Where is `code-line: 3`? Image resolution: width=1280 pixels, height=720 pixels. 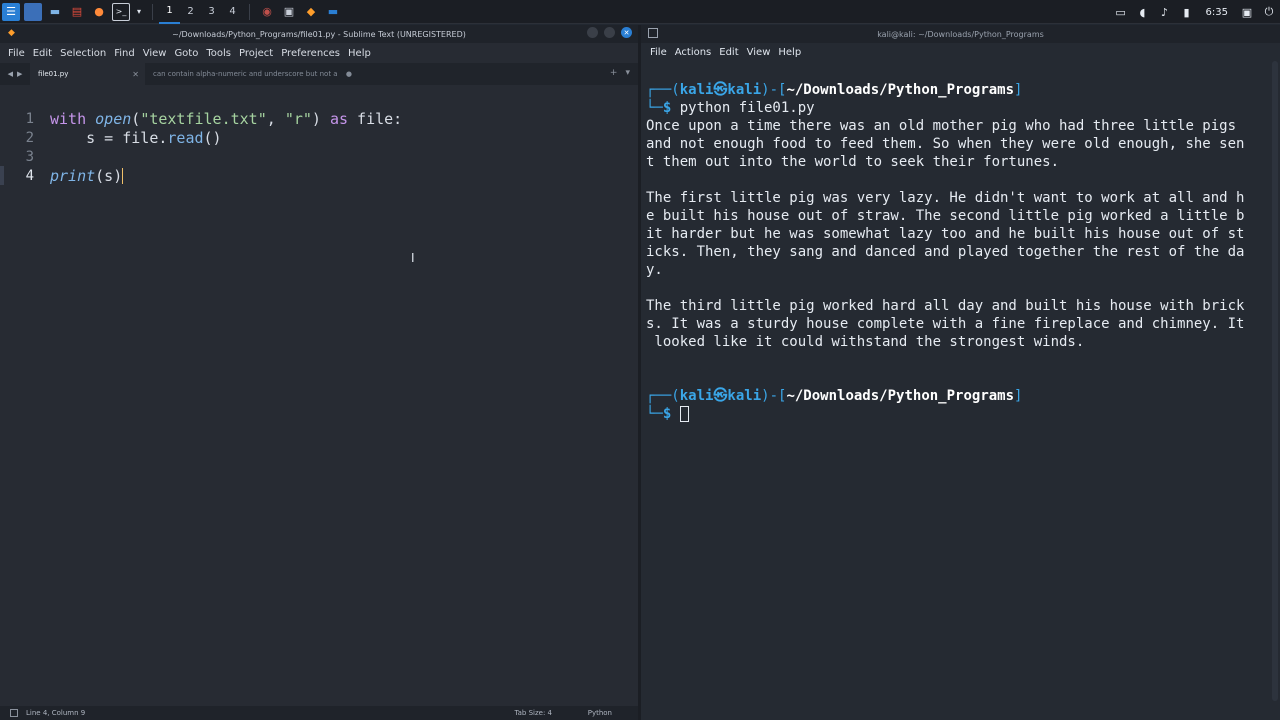 code-line: 3 is located at coordinates (300, 156).